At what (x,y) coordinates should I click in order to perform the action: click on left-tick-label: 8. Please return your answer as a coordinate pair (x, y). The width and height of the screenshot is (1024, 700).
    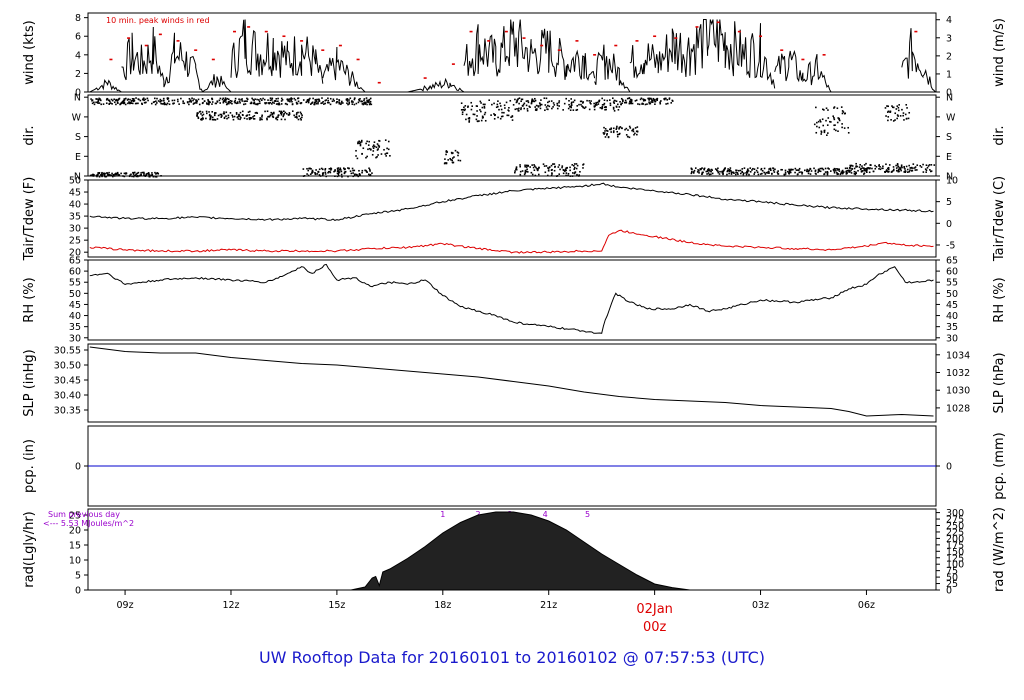
    Looking at the image, I should click on (78, 18).